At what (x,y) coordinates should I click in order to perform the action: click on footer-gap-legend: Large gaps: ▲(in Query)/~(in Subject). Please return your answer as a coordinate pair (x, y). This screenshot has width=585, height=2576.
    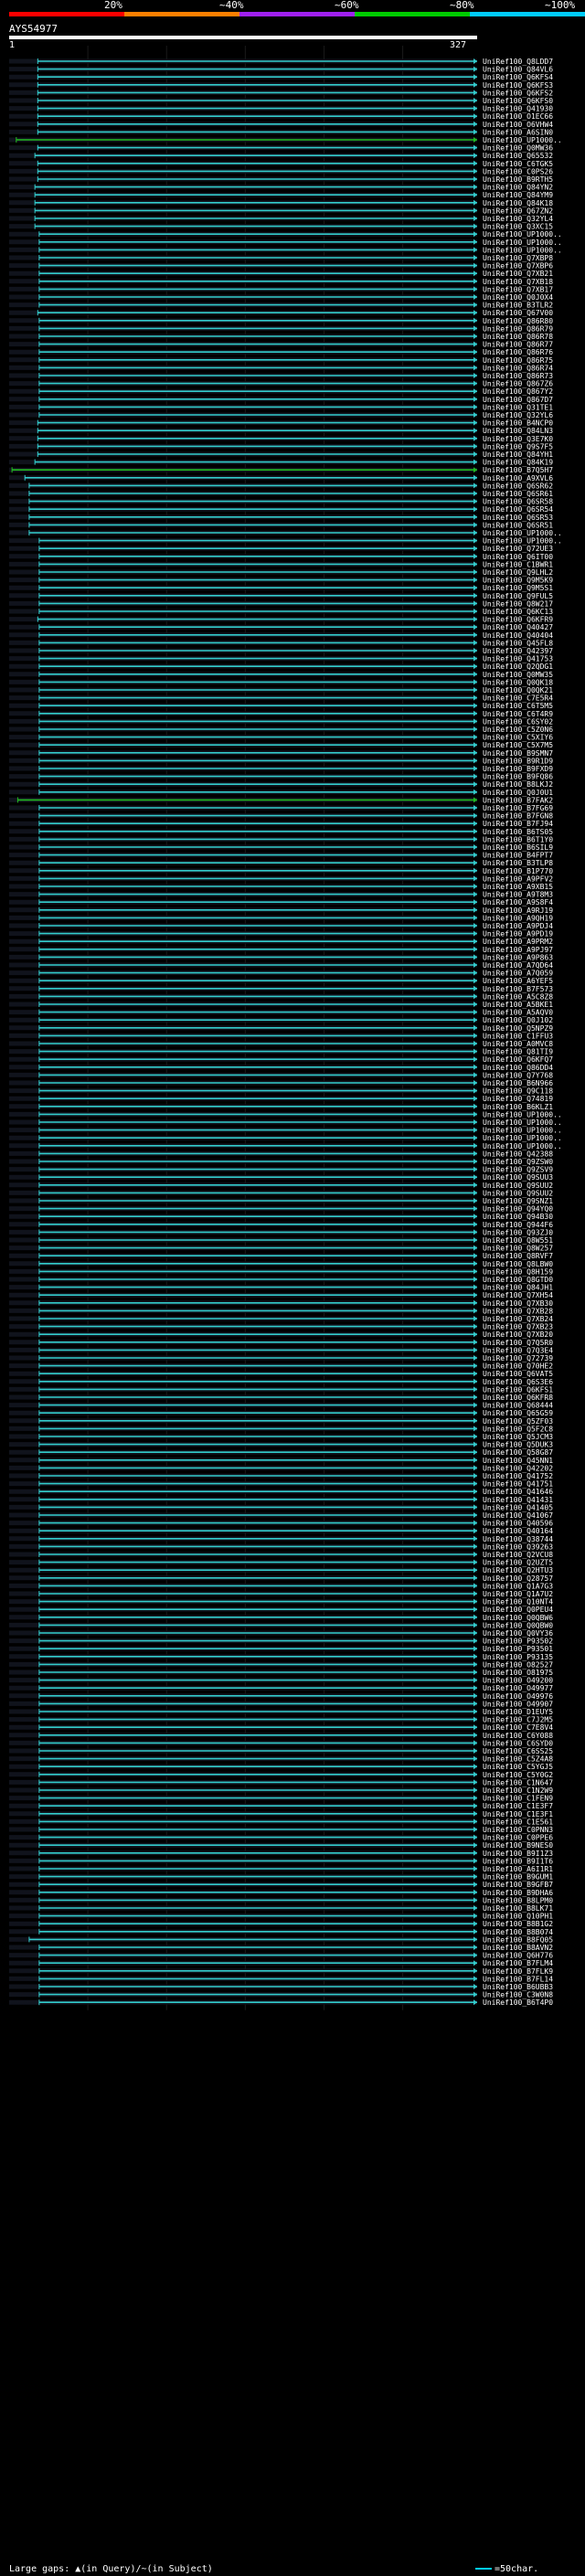
    Looking at the image, I should click on (111, 2569).